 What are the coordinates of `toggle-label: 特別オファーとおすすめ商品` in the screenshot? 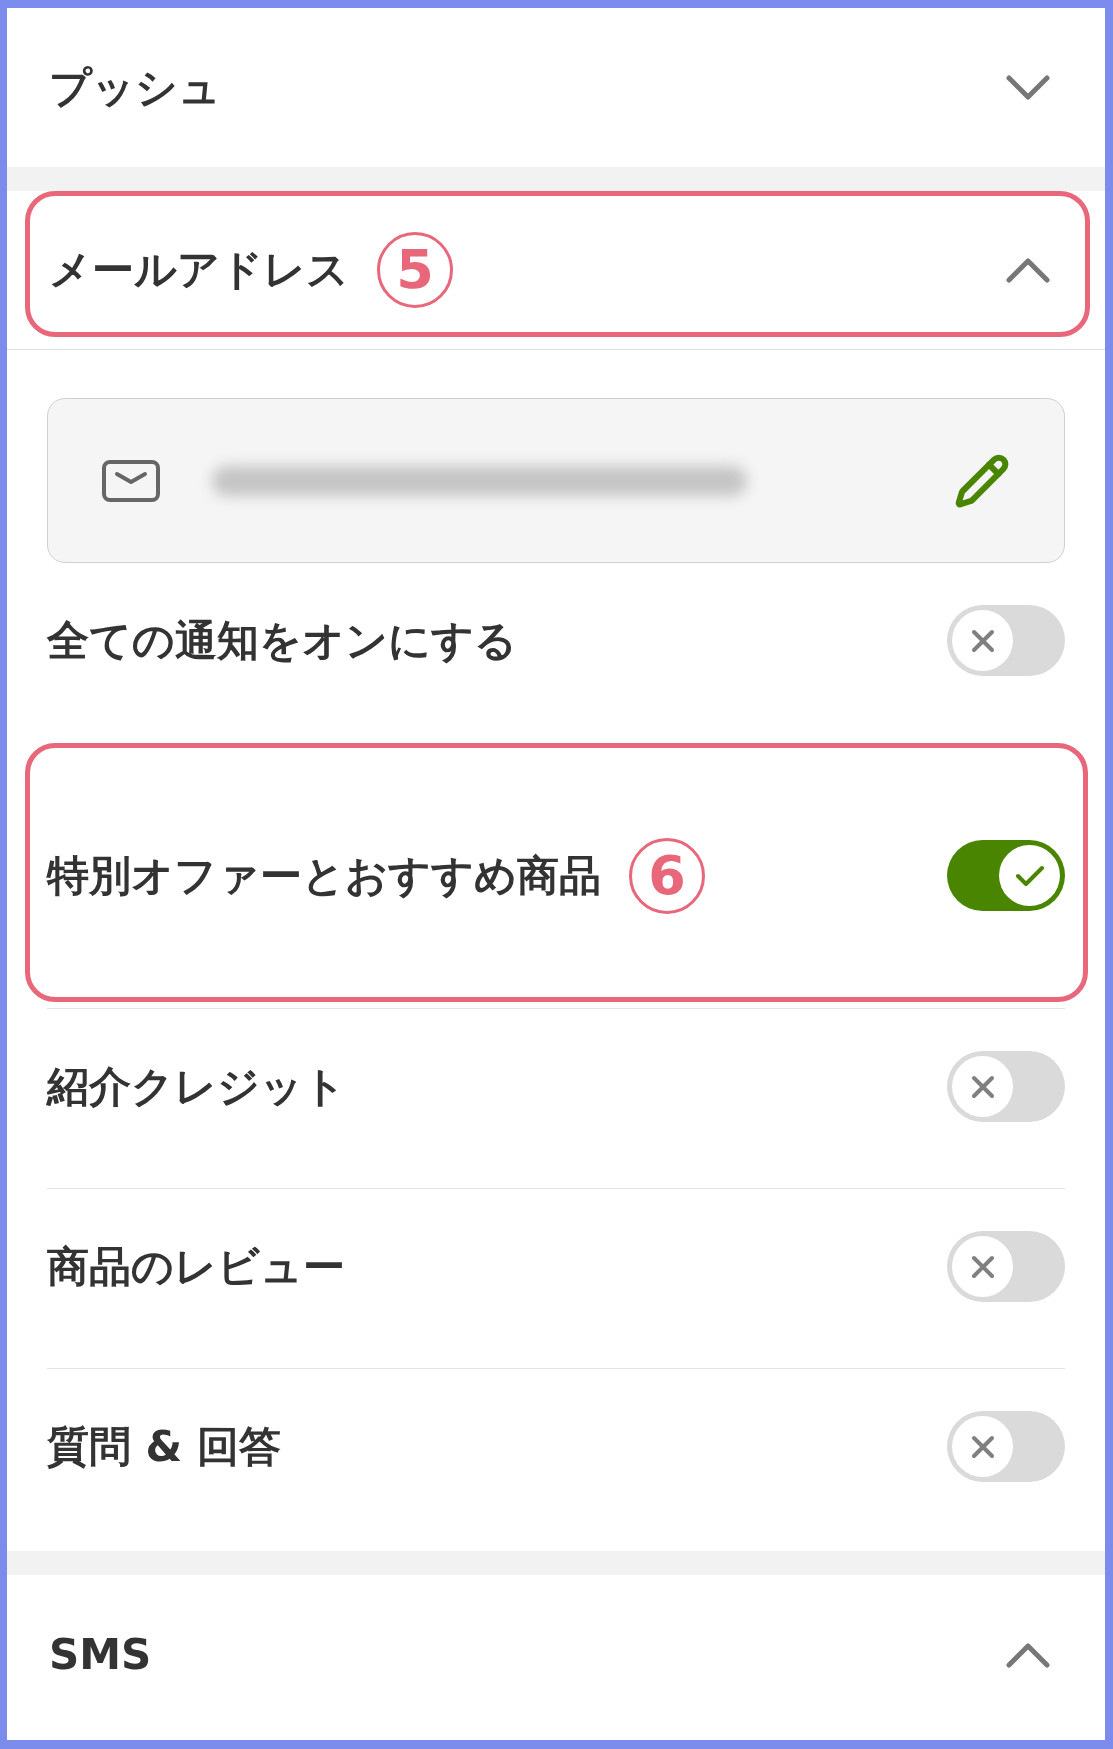 It's located at (324, 875).